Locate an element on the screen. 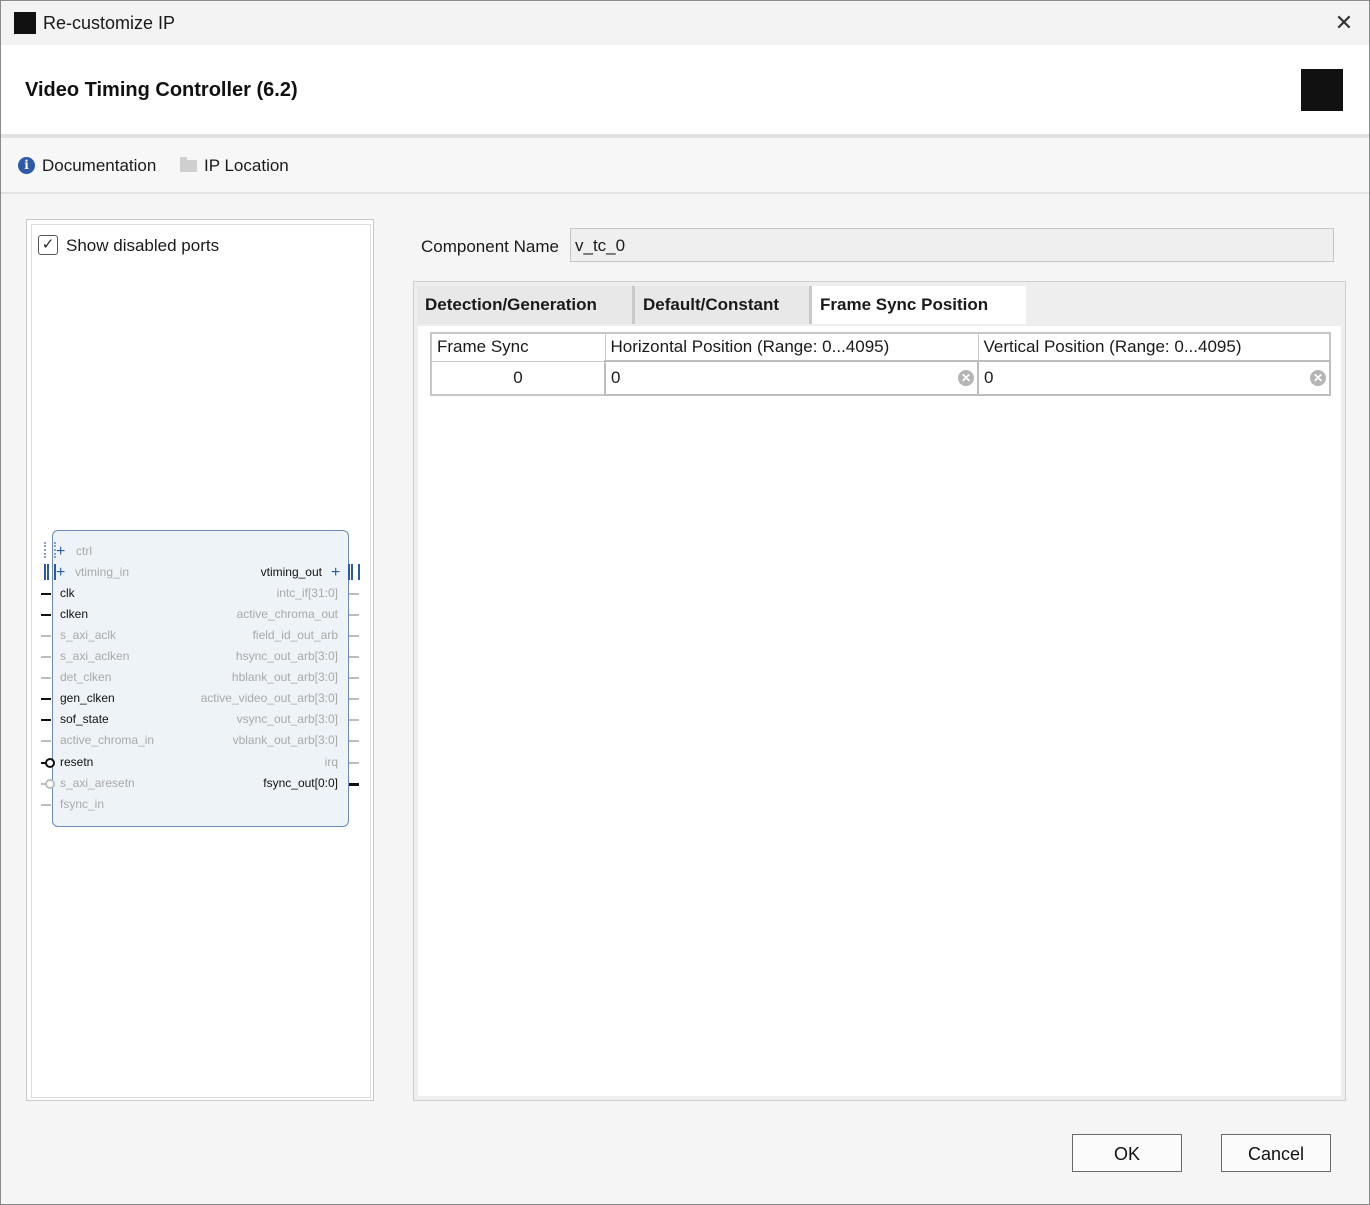 Image resolution: width=1370 pixels, height=1205 pixels. show-disabled-ports-label: Show disabled ports is located at coordinates (143, 245).